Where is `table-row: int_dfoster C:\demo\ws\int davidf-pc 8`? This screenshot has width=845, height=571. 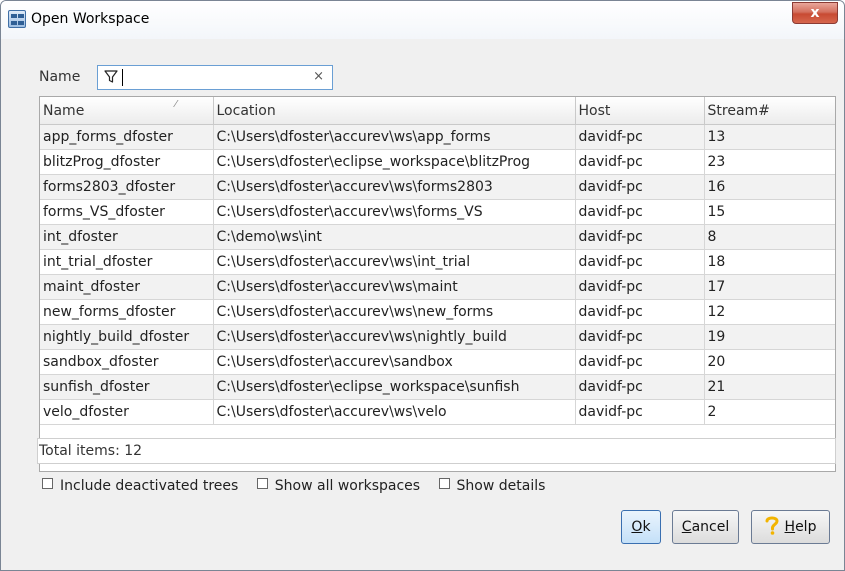
table-row: int_dfoster C:\demo\ws\int davidf-pc 8 is located at coordinates (437, 237).